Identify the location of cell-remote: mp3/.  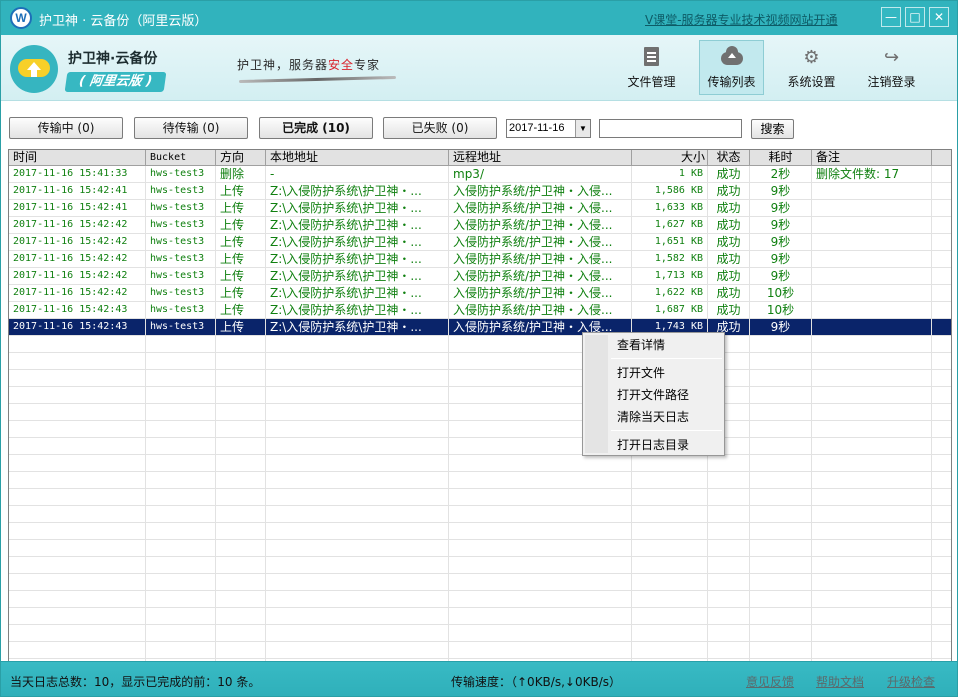
(540, 174).